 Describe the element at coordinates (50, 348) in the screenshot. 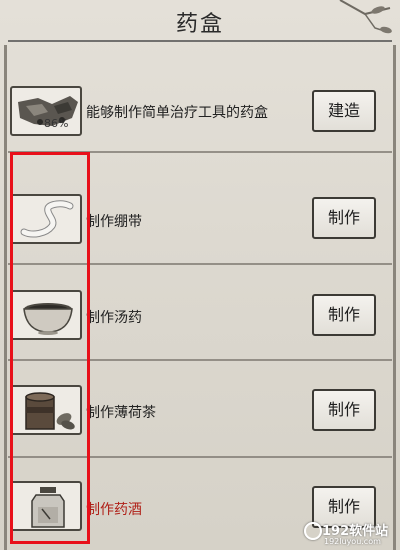

I see `highlight-box` at that location.